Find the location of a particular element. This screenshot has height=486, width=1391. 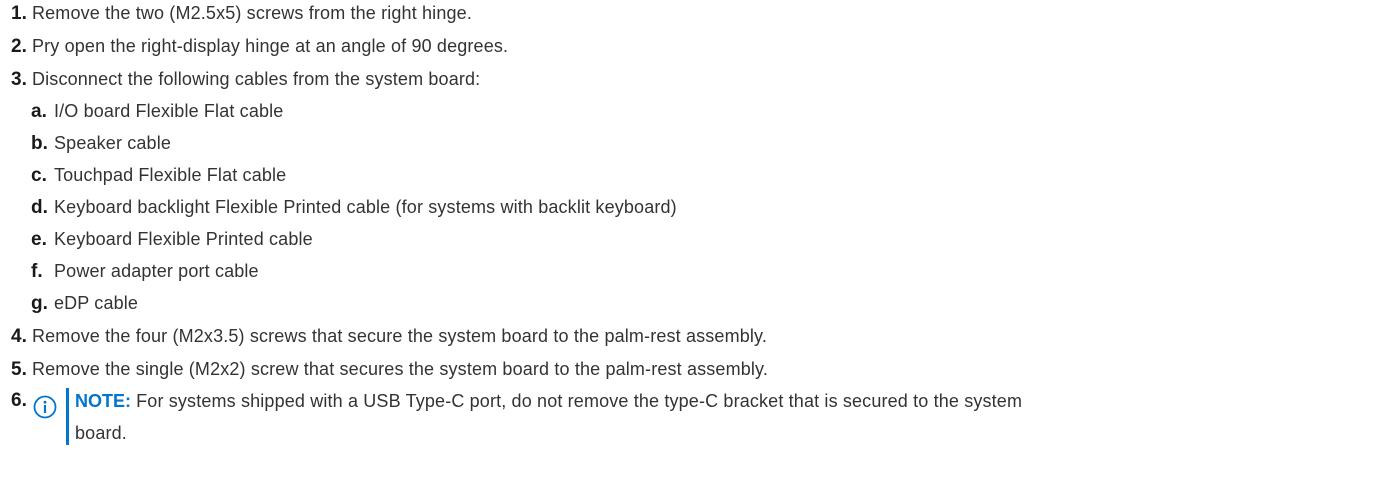

substep-a: a. I/O board Flexible Flat cable is located at coordinates (157, 111).